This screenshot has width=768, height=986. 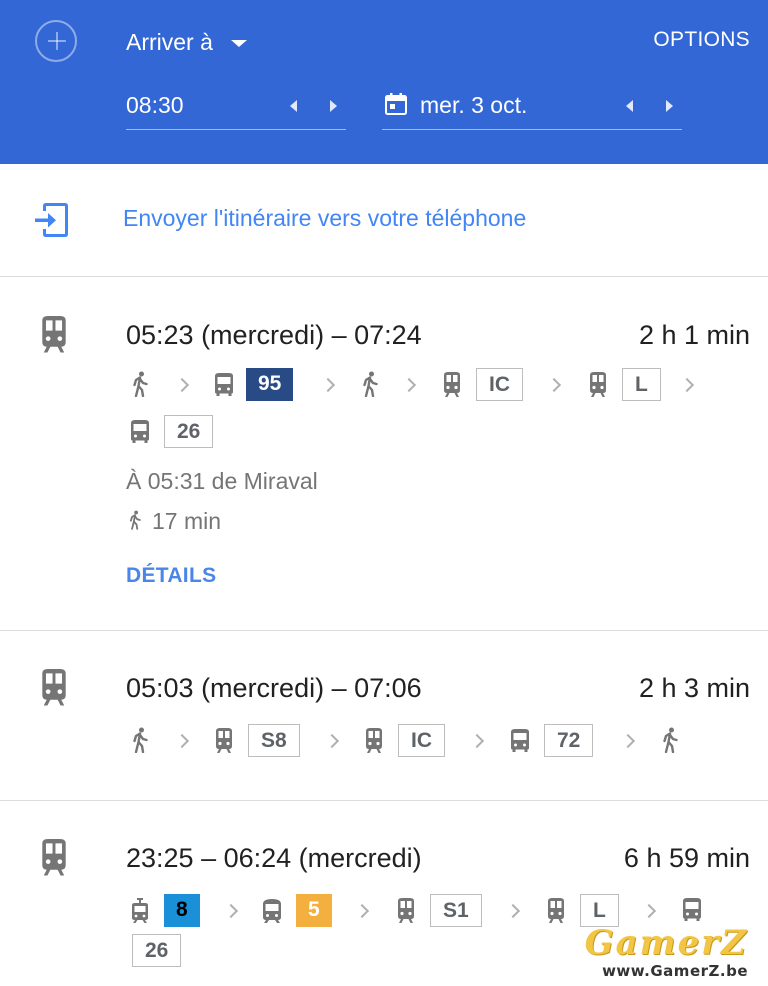 I want to click on route-steps: S8 IC 72, so click(x=426, y=744).